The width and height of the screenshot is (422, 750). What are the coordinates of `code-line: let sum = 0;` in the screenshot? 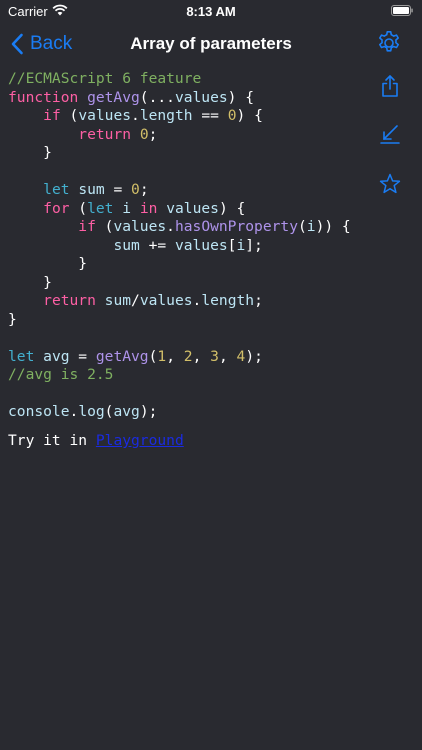 It's located at (179, 190).